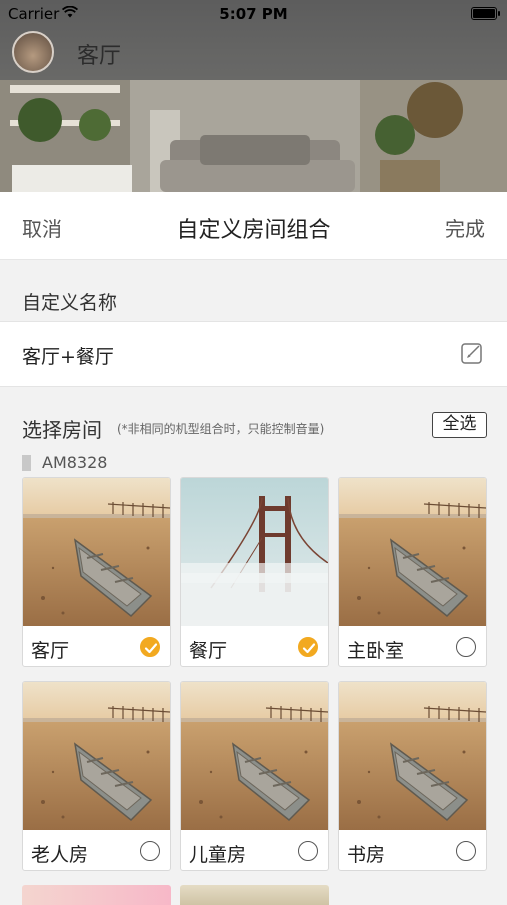 Image resolution: width=507 pixels, height=905 pixels. What do you see at coordinates (99, 56) in the screenshot?
I see `room-title: 客厅` at bounding box center [99, 56].